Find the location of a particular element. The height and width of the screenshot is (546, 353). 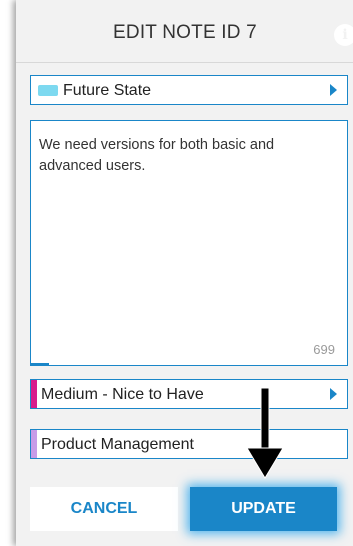

character-count: 699 is located at coordinates (324, 349).